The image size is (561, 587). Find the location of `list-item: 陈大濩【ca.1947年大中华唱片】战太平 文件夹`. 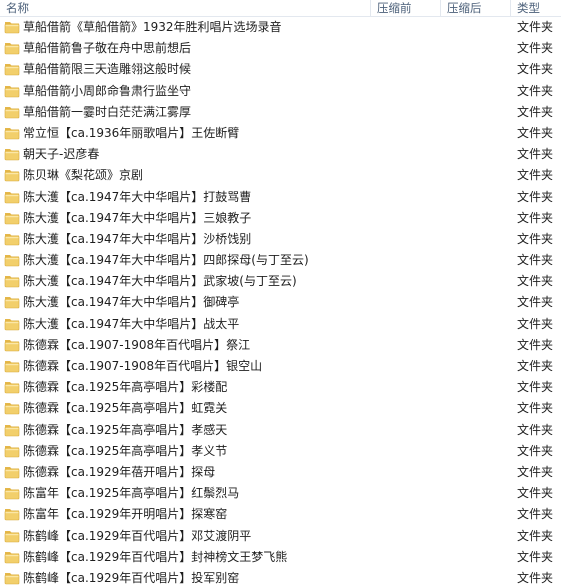

list-item: 陈大濩【ca.1947年大中华唱片】战太平 文件夹 is located at coordinates (280, 324).